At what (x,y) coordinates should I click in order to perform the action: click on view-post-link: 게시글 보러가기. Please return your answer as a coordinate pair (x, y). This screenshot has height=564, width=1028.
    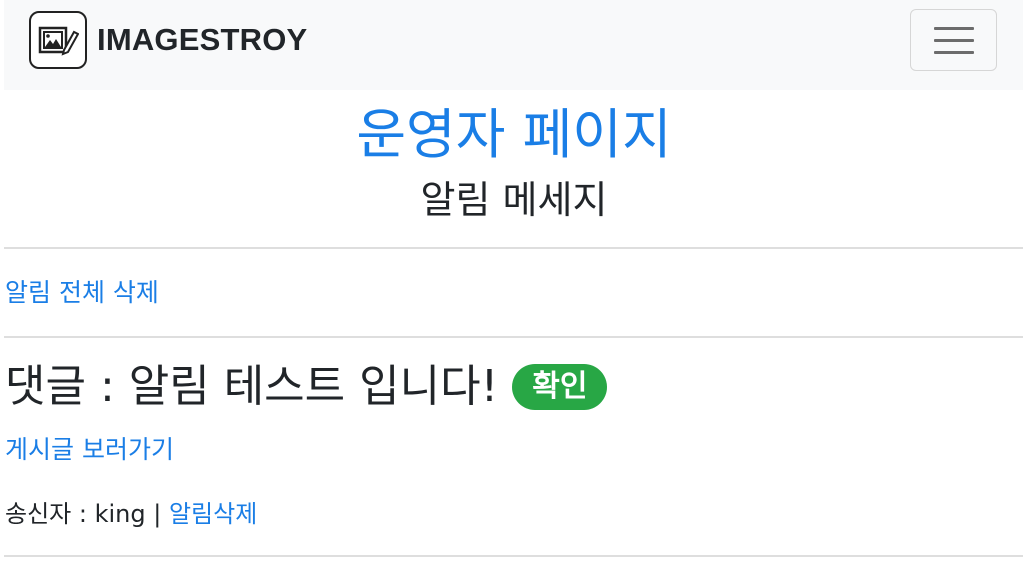
    Looking at the image, I should click on (89, 450).